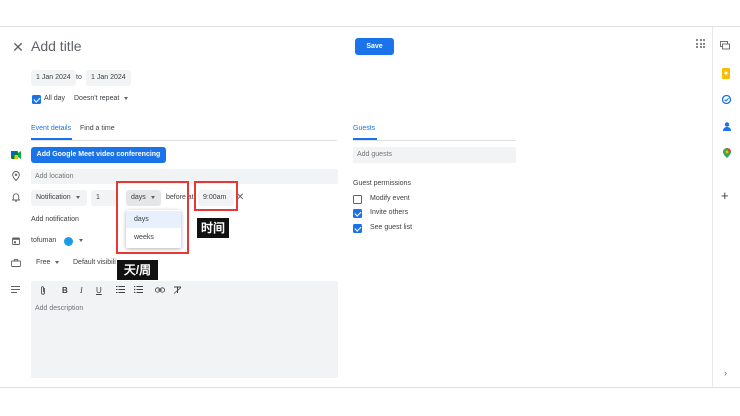 Image resolution: width=740 pixels, height=416 pixels. Describe the element at coordinates (108, 78) in the screenshot. I see `end-date: 1 Jan 2024` at that location.